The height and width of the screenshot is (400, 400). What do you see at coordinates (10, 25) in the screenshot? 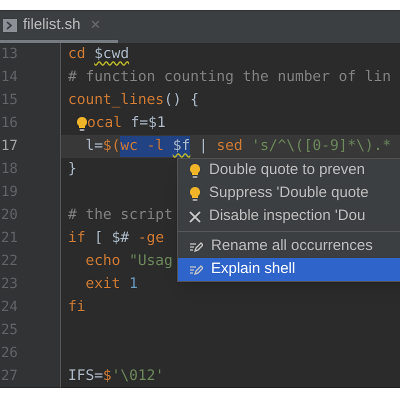
I see `terminal-icon` at bounding box center [10, 25].